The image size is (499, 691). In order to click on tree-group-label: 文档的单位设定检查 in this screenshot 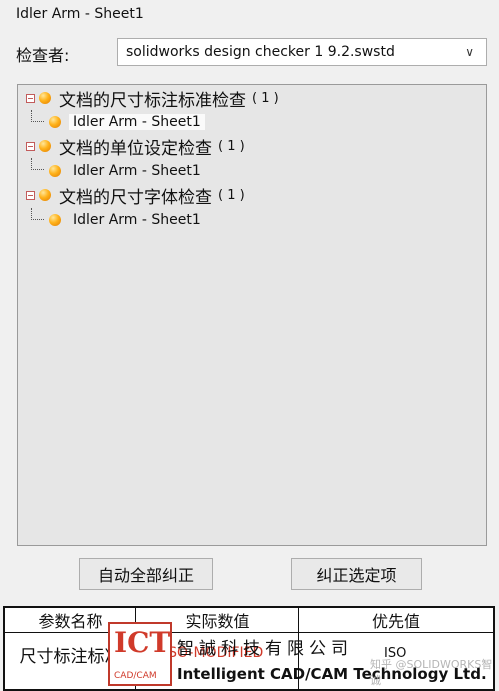, I will do `click(135, 148)`.